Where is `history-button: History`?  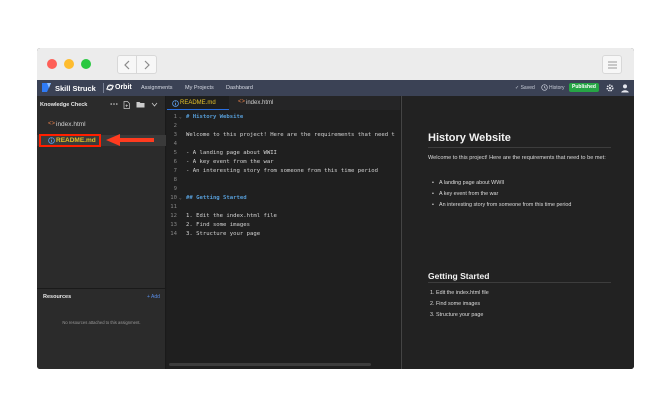 history-button: History is located at coordinates (557, 88).